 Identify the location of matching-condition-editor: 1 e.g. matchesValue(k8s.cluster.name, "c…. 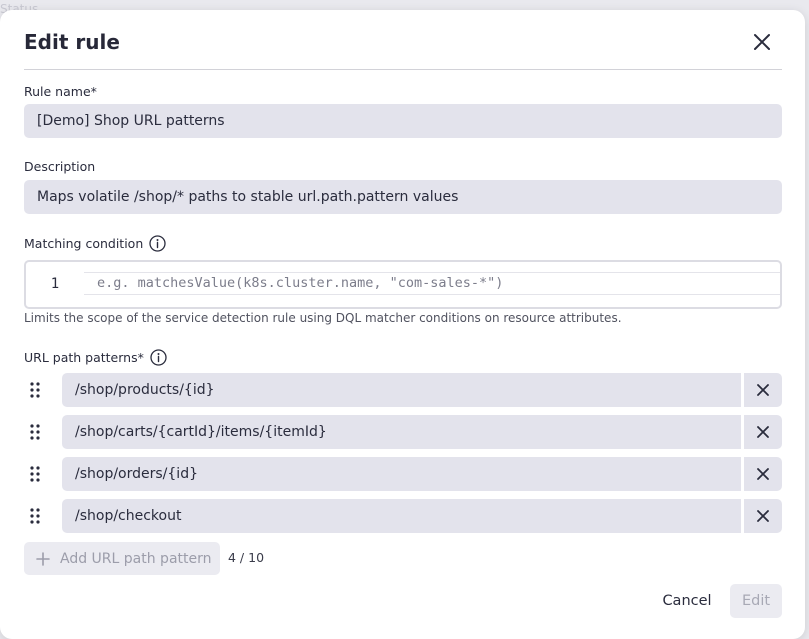
(403, 284).